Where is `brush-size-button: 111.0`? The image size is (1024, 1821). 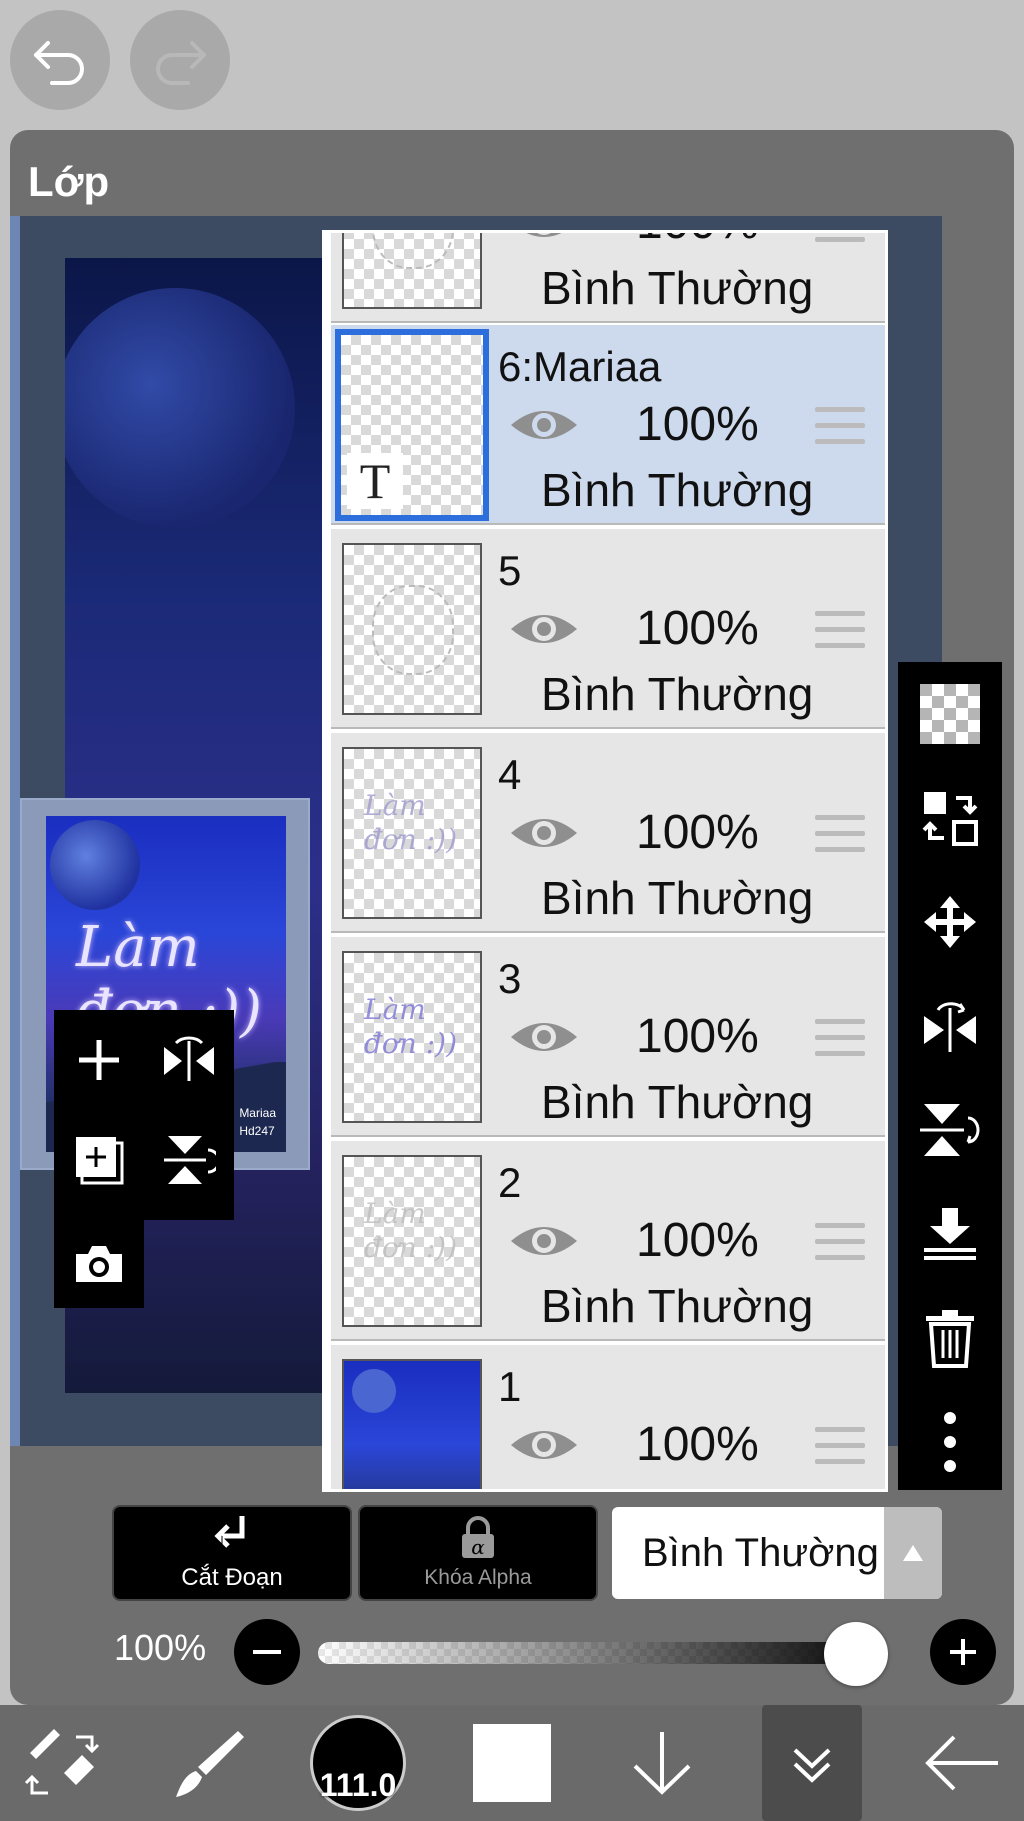 brush-size-button: 111.0 is located at coordinates (358, 1763).